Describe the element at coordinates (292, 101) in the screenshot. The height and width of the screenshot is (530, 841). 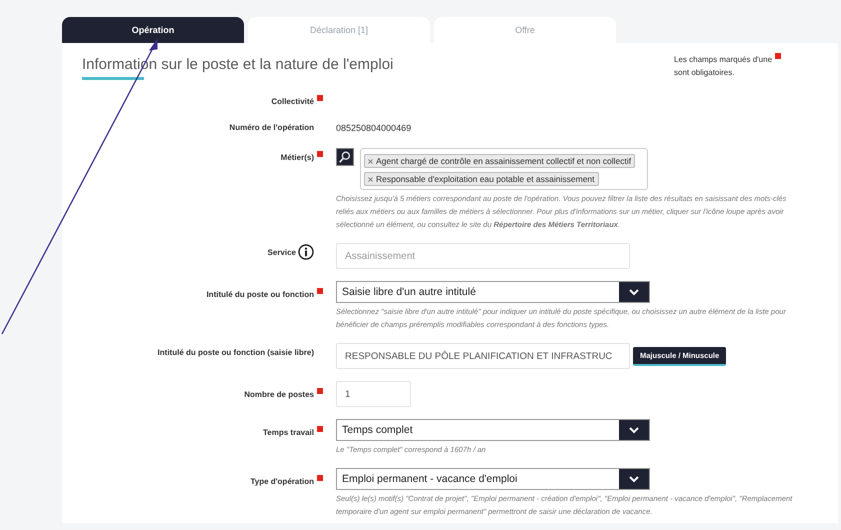
I see `field-label: Collectivité` at that location.